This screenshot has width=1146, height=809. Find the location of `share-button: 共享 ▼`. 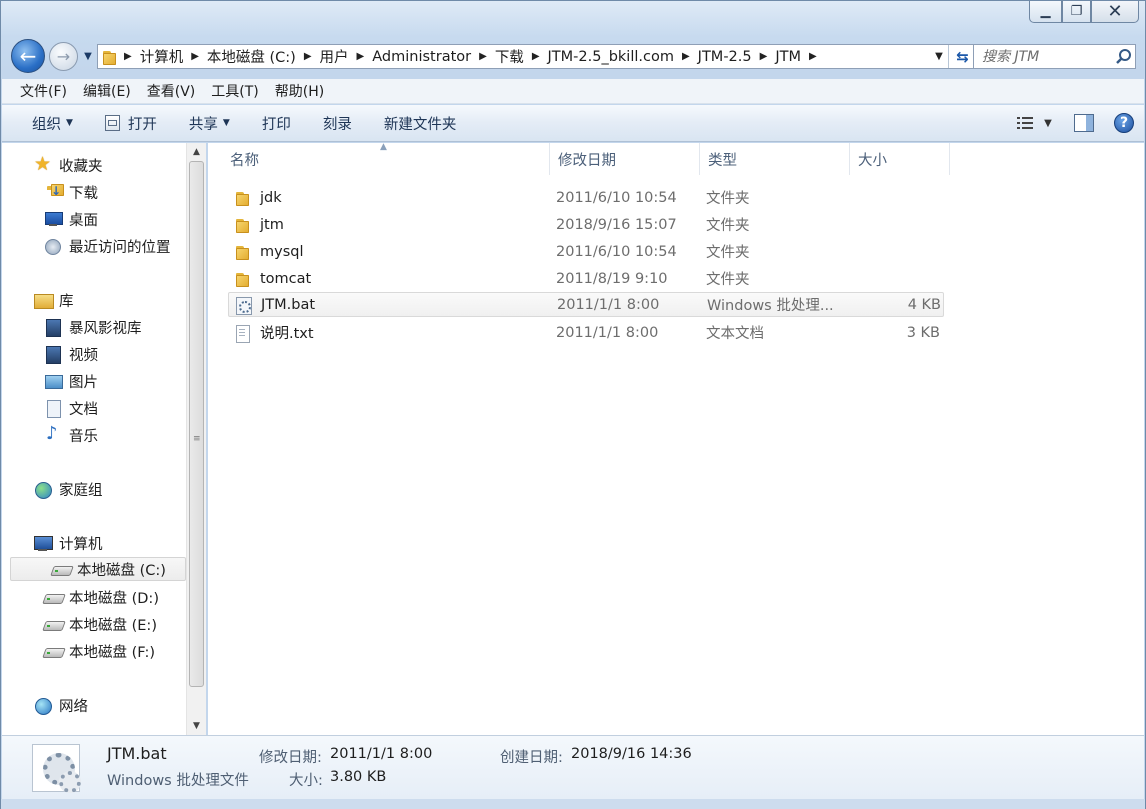

share-button: 共享 ▼ is located at coordinates (209, 123).